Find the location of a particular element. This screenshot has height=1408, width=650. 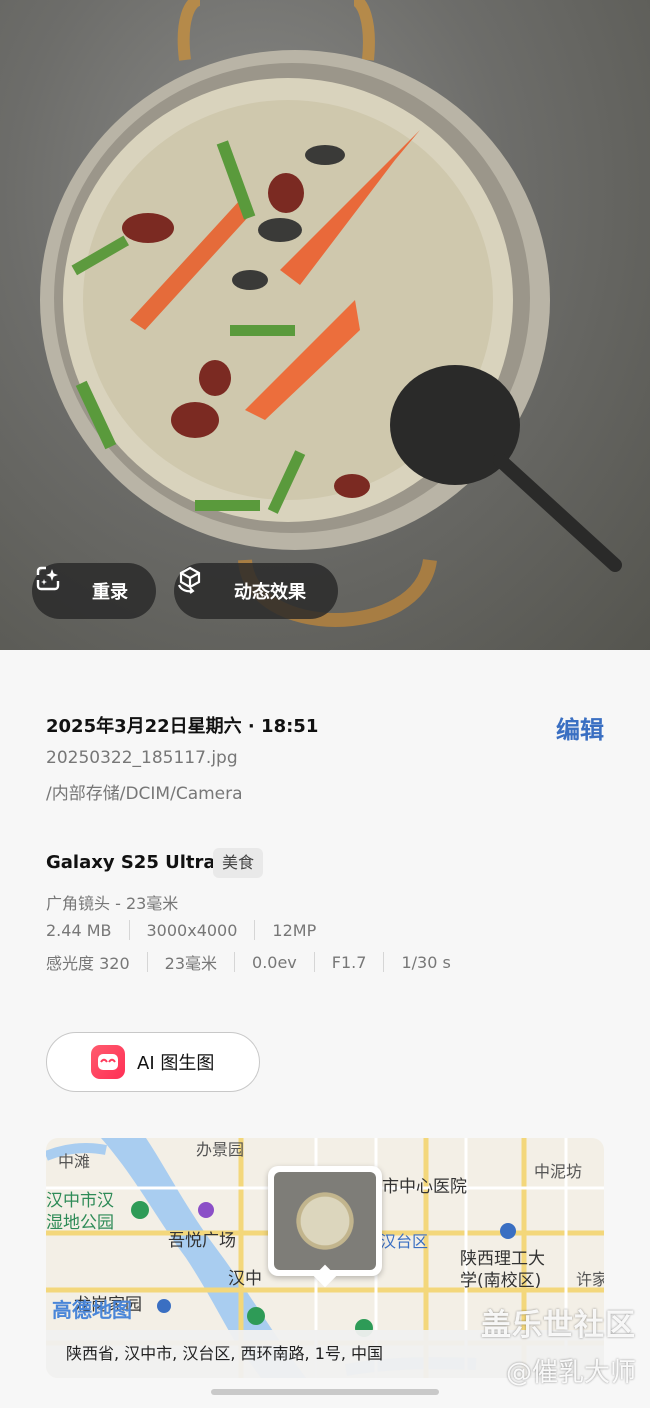

map-label-zhongnifang: 中泥坊 is located at coordinates (558, 1171).